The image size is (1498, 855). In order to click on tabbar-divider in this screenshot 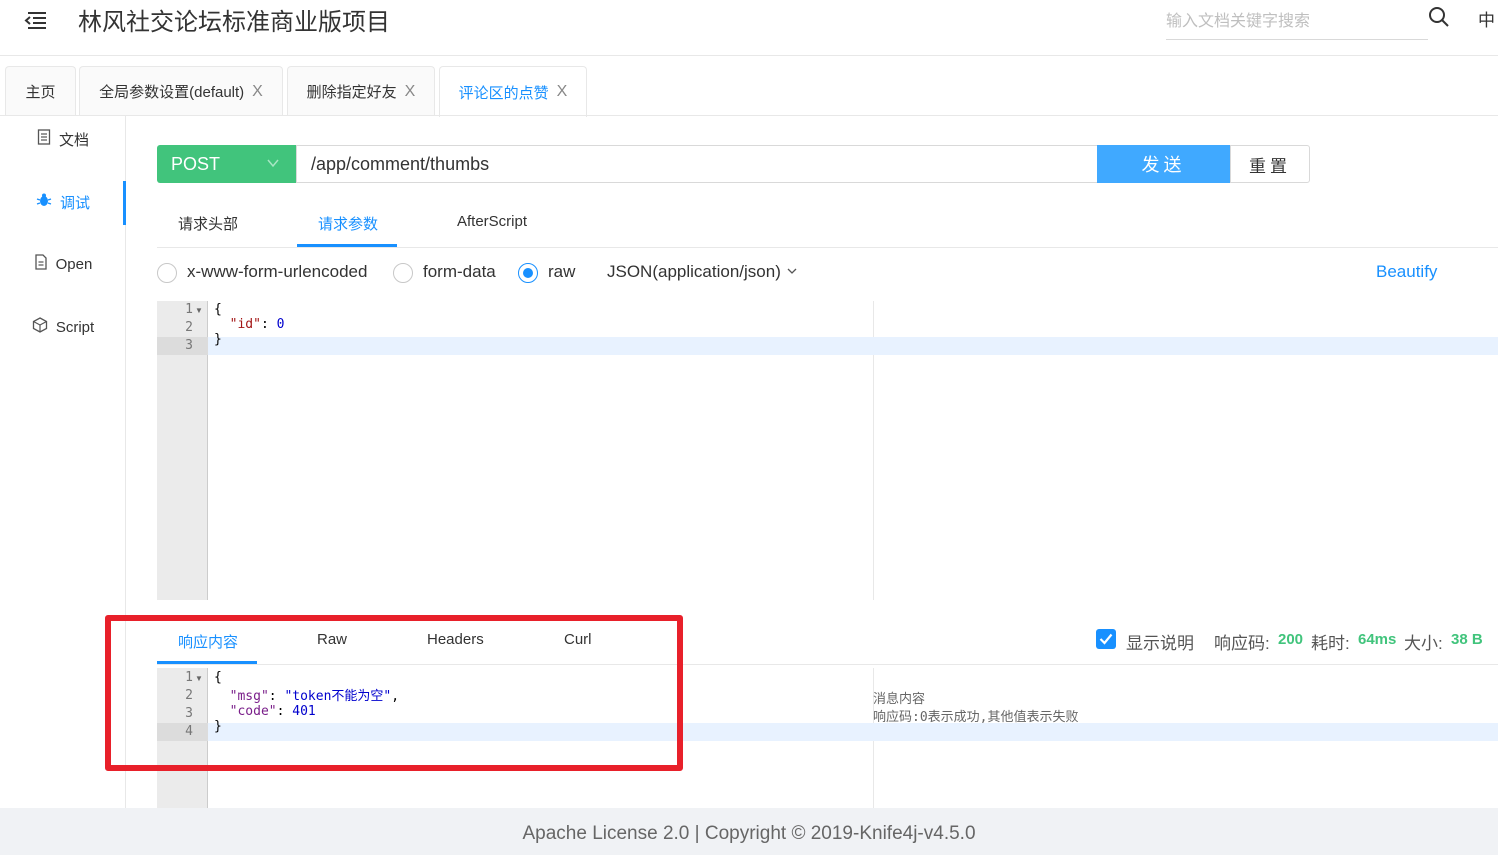, I will do `click(749, 115)`.